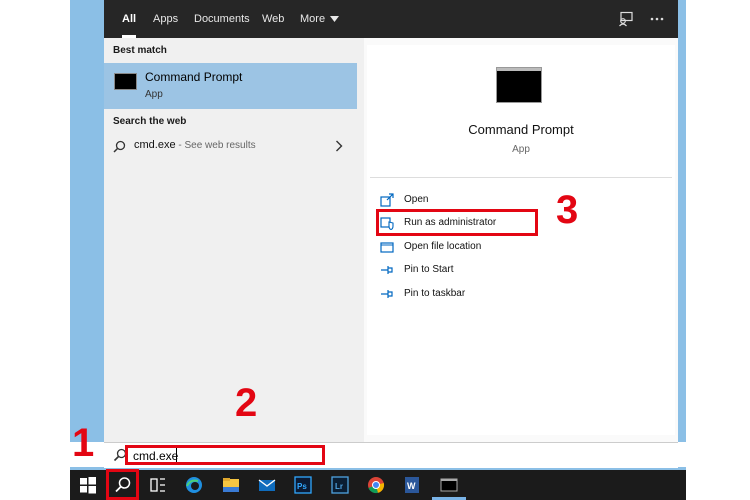 The height and width of the screenshot is (500, 750). I want to click on annotation-step-3: 3, so click(567, 210).